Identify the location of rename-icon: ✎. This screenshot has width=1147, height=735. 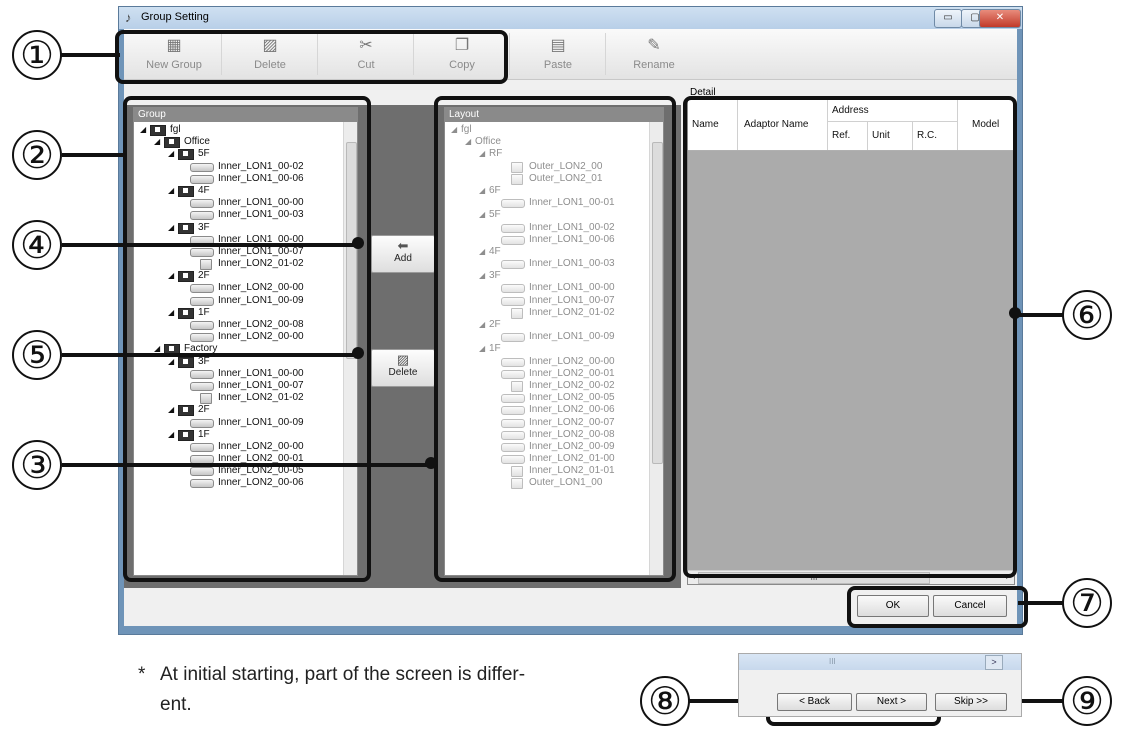
(654, 45).